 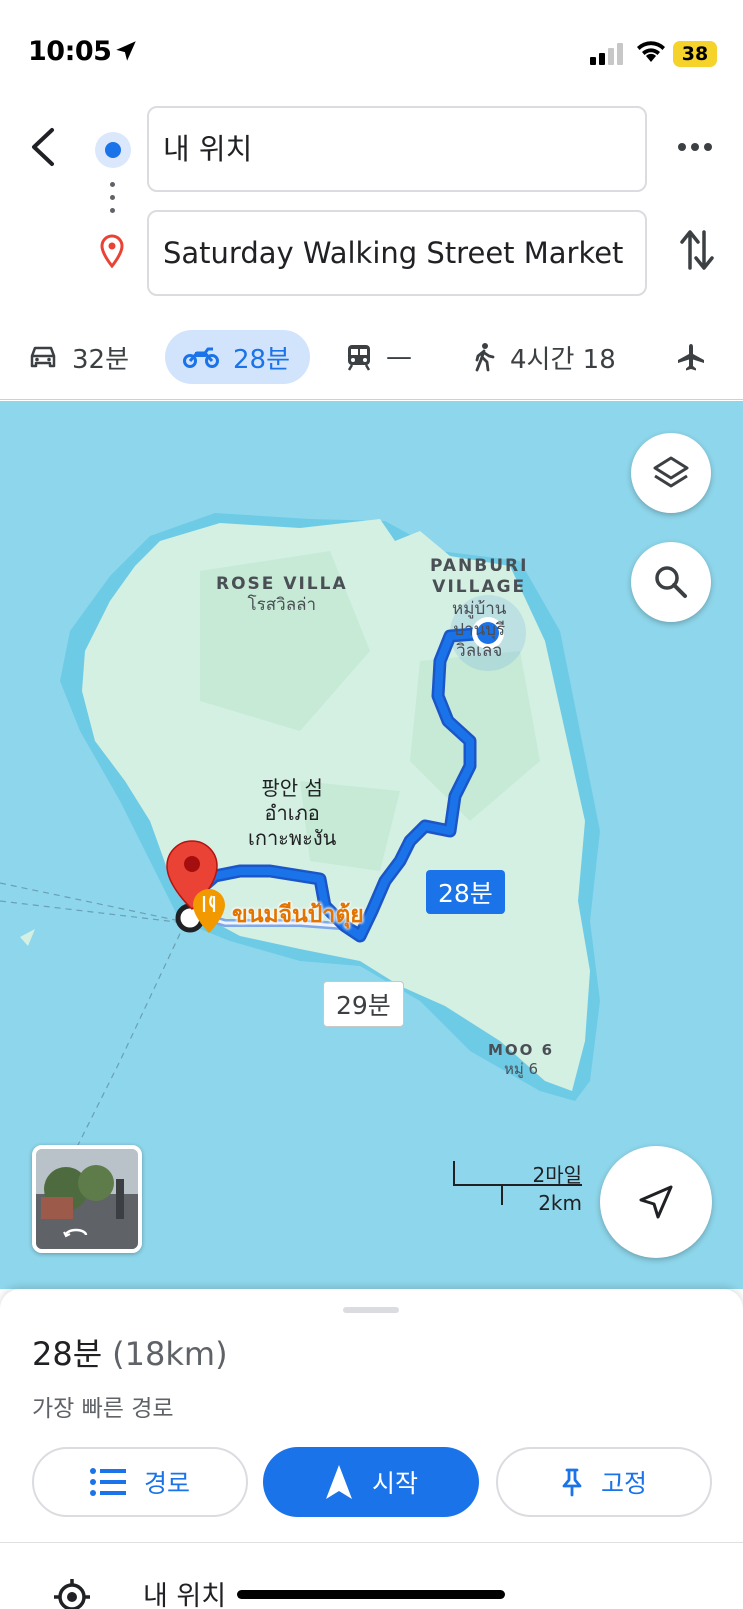 I want to click on swap-direction-icon, so click(x=697, y=250).